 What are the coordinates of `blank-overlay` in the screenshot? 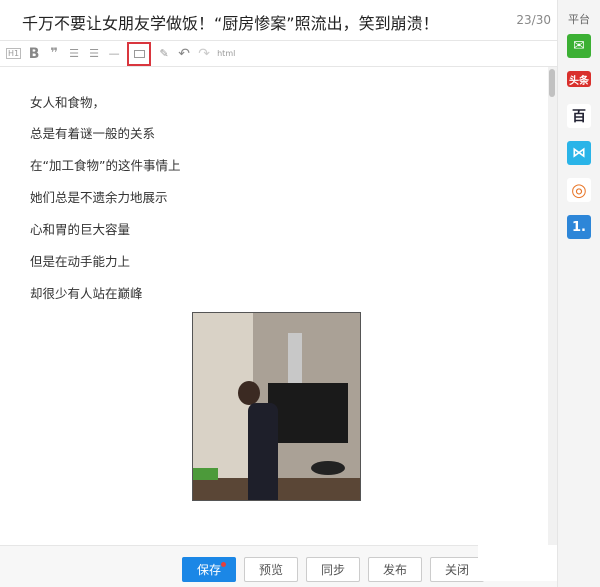 It's located at (517, 563).